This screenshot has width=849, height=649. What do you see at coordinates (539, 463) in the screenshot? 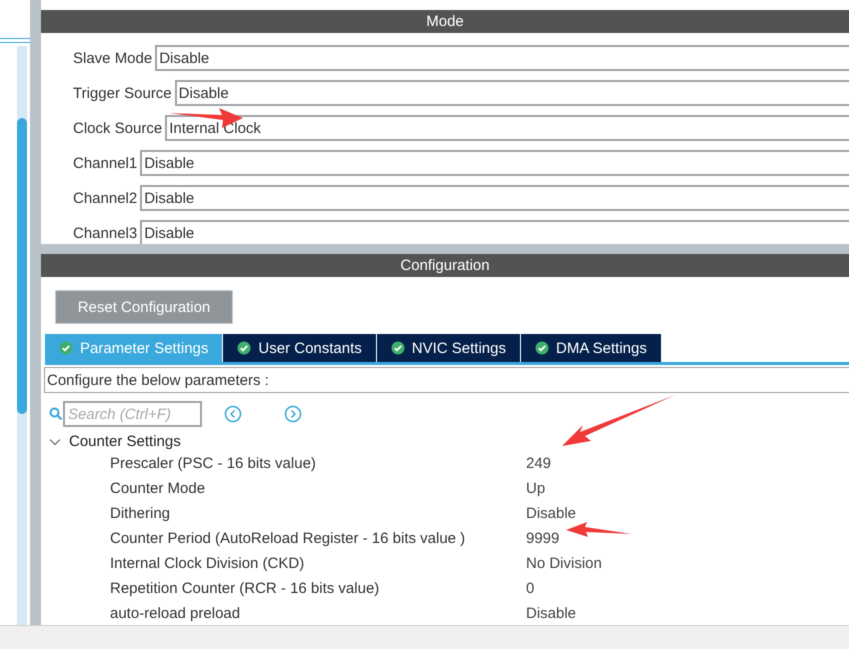
I see `parameter-value: 249` at bounding box center [539, 463].